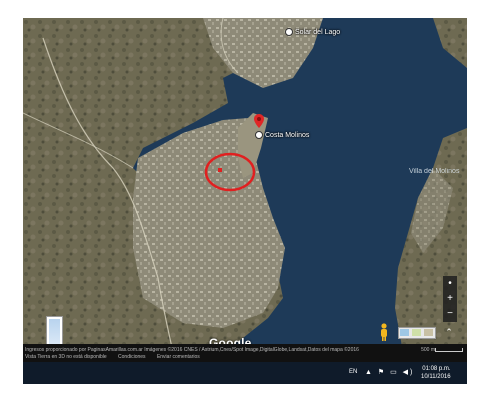 The height and width of the screenshot is (407, 500). I want to click on footer-link-conditions: Condiciones, so click(132, 357).